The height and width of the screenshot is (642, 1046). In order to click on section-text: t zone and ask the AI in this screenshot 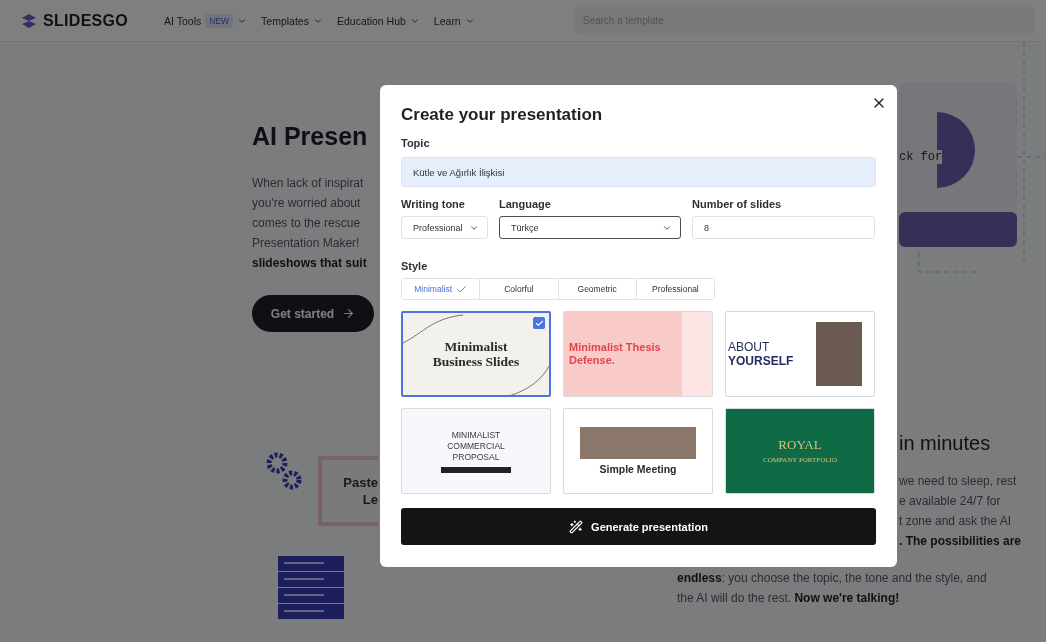, I will do `click(956, 521)`.